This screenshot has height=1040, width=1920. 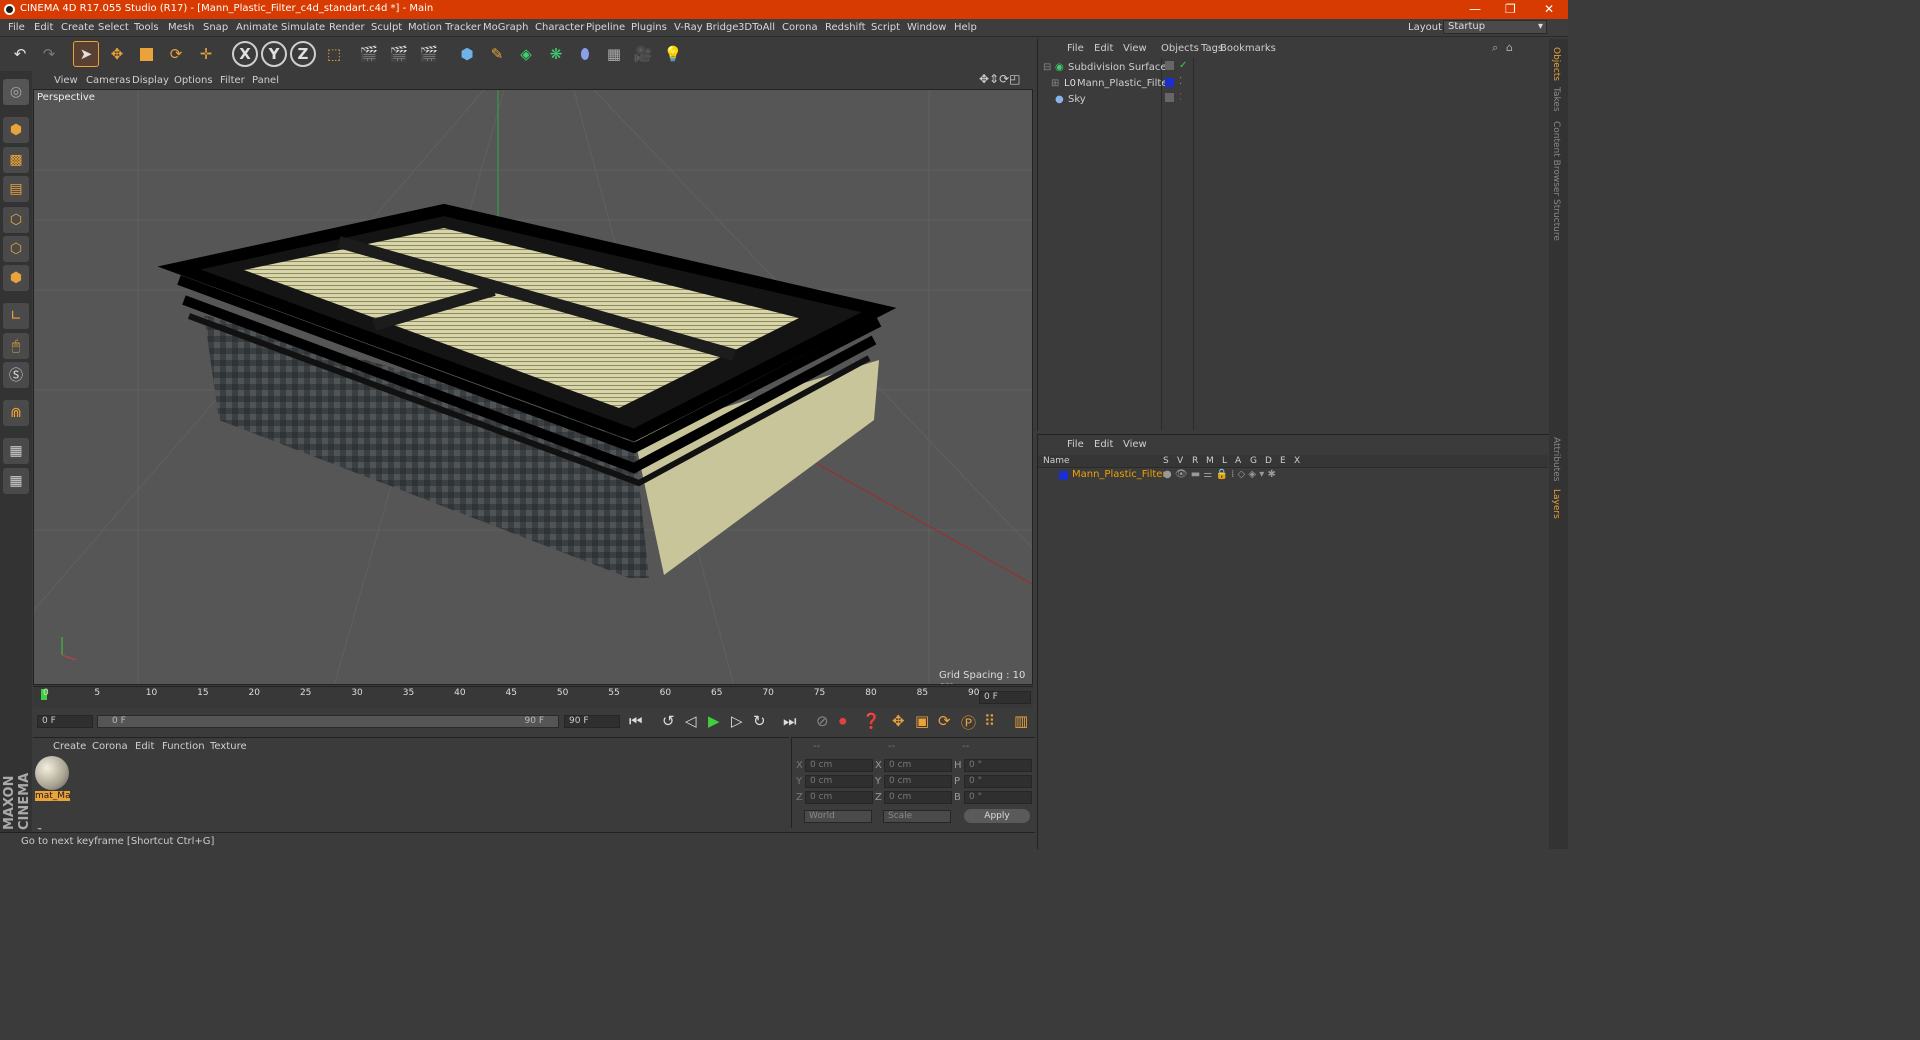 What do you see at coordinates (1055, 83) in the screenshot?
I see `expand-icon: ⊞` at bounding box center [1055, 83].